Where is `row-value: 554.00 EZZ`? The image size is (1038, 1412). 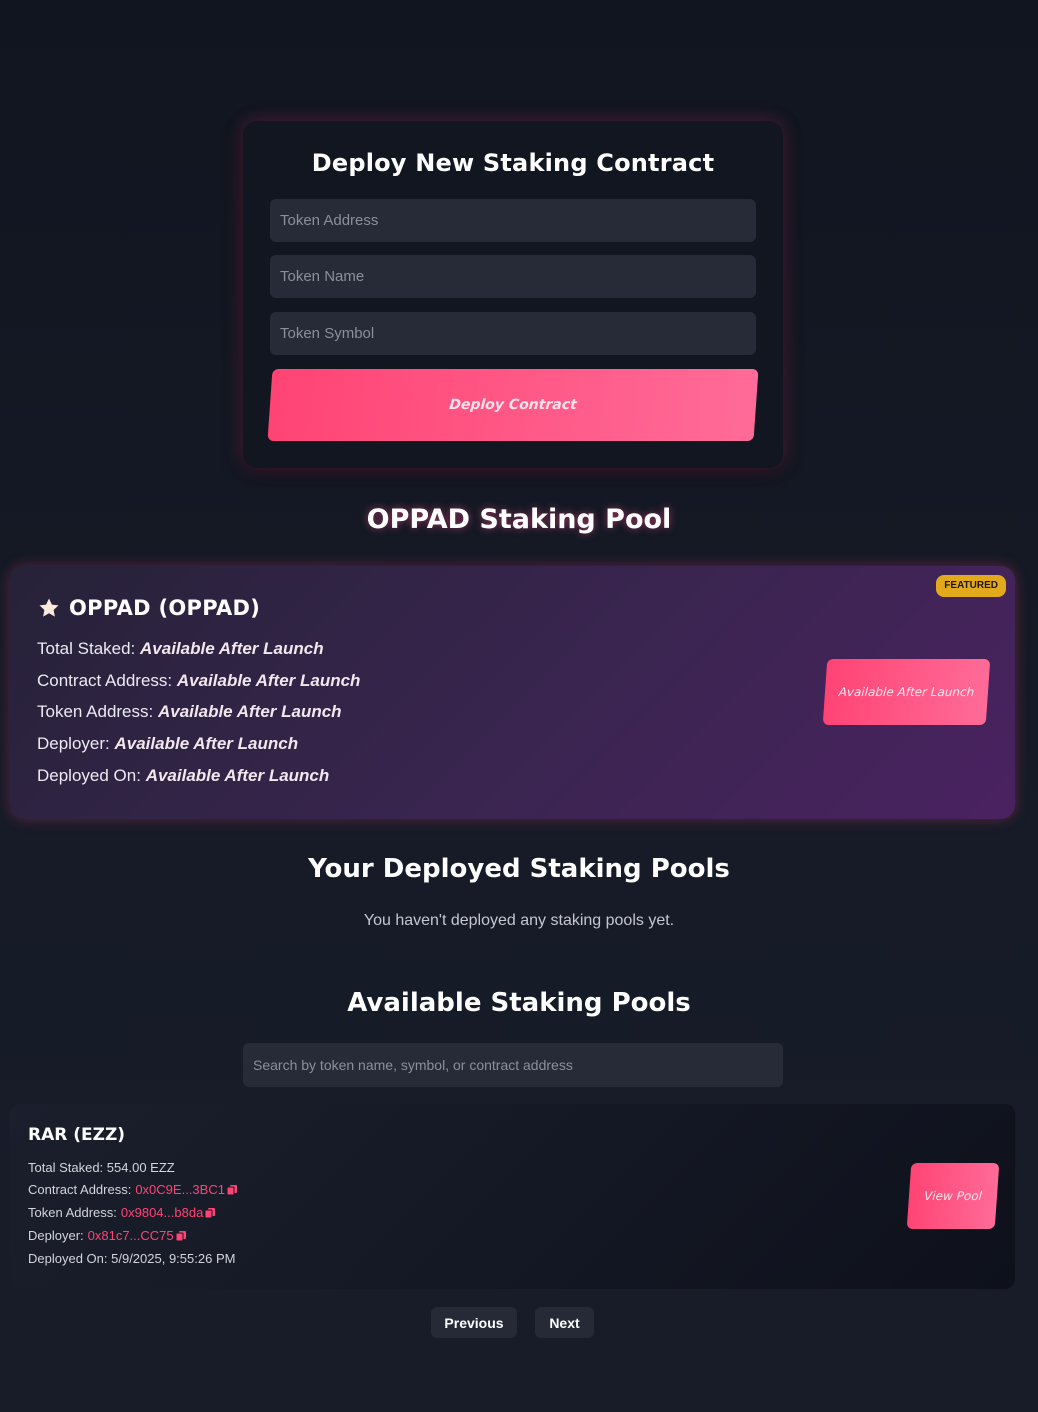
row-value: 554.00 EZZ is located at coordinates (140, 1167).